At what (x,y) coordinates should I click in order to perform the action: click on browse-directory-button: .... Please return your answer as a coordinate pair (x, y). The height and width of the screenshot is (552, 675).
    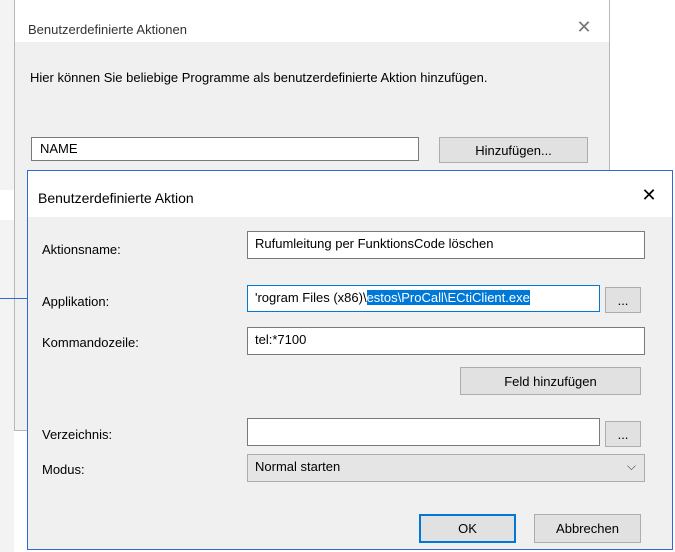
    Looking at the image, I should click on (623, 434).